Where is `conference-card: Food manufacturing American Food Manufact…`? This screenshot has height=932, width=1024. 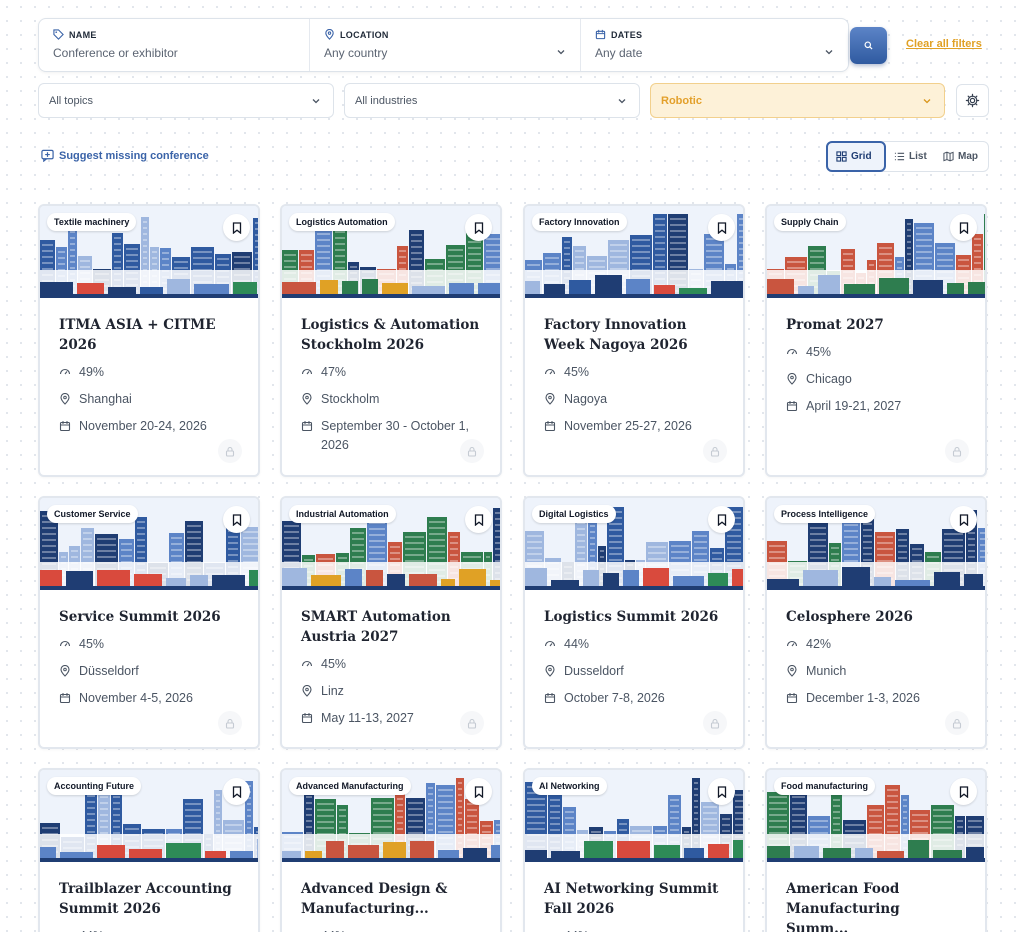
conference-card: Food manufacturing American Food Manufact… is located at coordinates (876, 850).